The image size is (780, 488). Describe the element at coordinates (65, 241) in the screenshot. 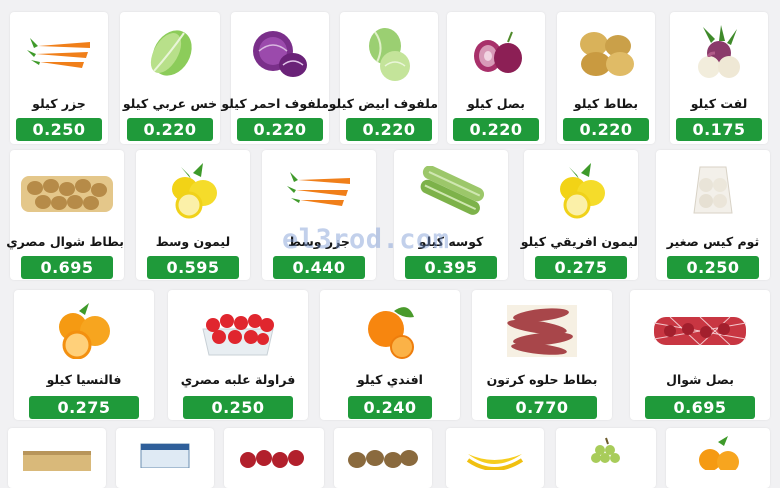

I see `product-name: بطاط شوال مصري` at that location.